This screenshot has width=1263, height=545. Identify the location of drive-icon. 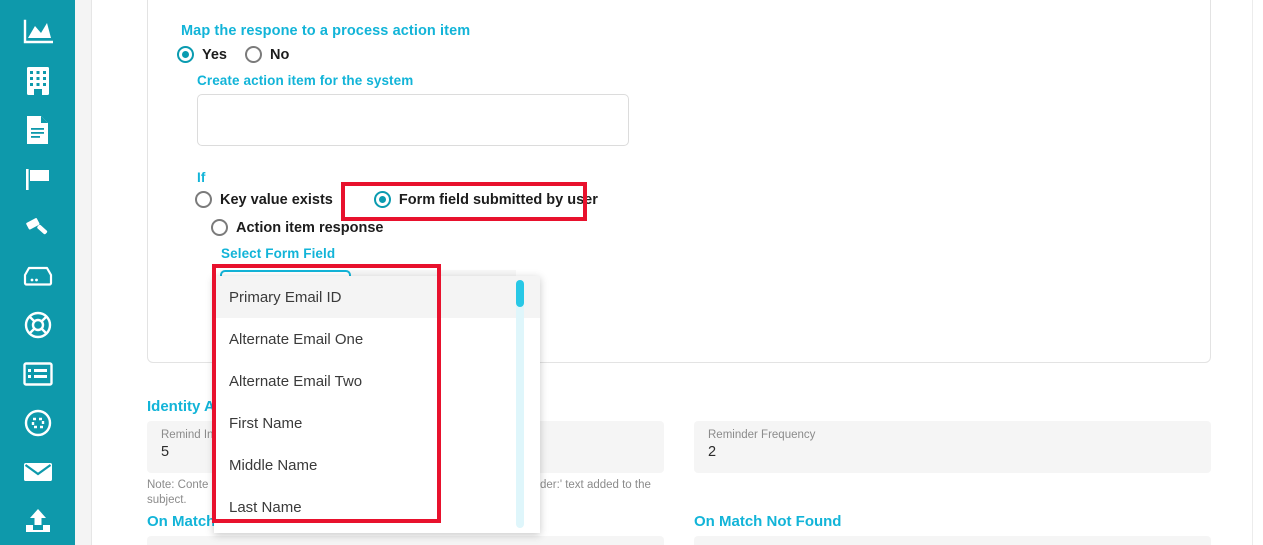
(38, 276).